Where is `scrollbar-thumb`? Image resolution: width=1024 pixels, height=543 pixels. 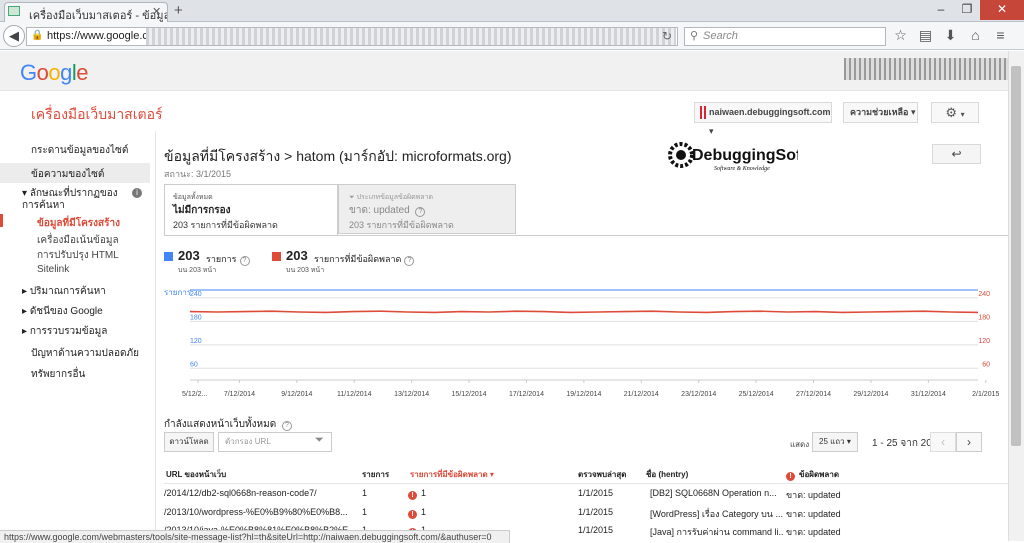 scrollbar-thumb is located at coordinates (1016, 256).